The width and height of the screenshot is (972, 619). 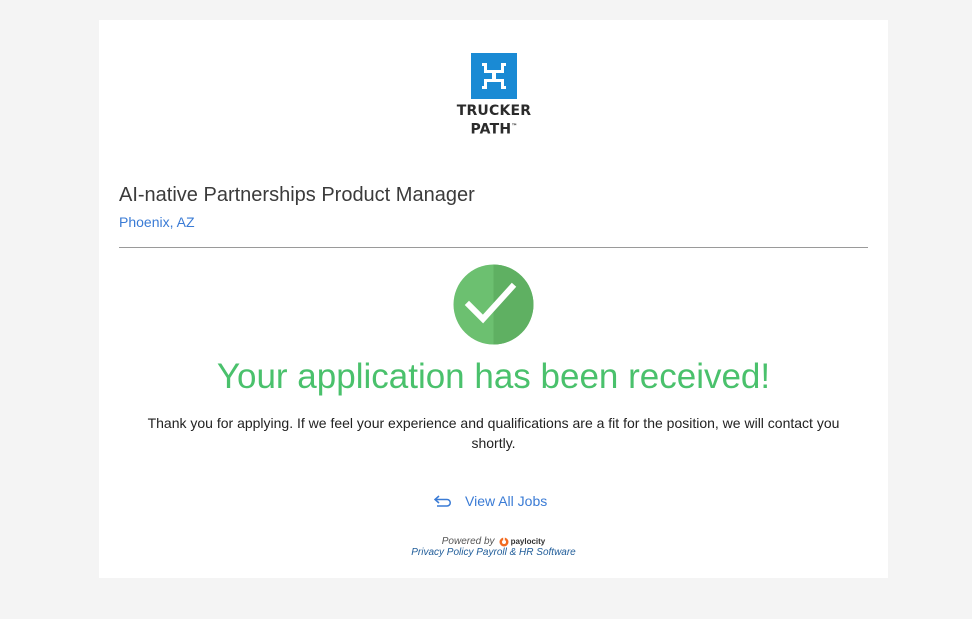 I want to click on company-logo: TRUCKER PATH™, so click(x=494, y=95).